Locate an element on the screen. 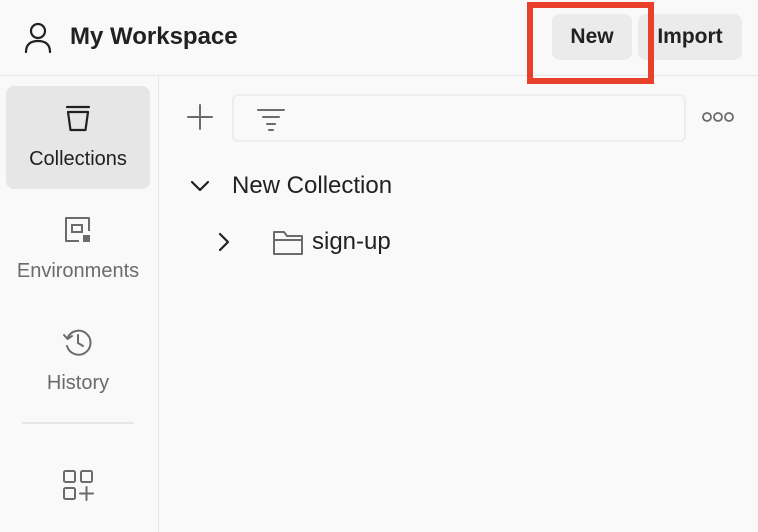 The height and width of the screenshot is (532, 758). sidebar-item-label: Environments is located at coordinates (78, 271).